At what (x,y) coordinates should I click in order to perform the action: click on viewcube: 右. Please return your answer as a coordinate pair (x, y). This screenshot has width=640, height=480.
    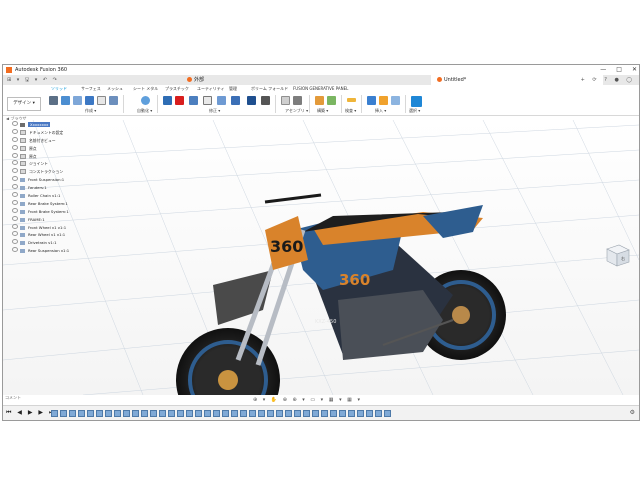
    Looking at the image, I should click on (617, 254).